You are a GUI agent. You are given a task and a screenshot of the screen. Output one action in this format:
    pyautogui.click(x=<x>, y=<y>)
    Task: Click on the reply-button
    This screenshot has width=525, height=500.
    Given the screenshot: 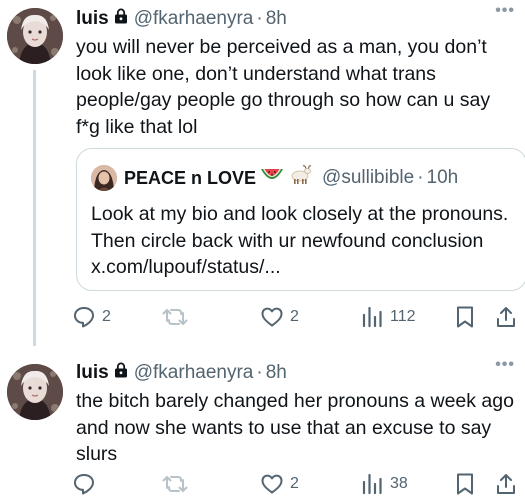 What is the action you would take?
    pyautogui.click(x=87, y=484)
    